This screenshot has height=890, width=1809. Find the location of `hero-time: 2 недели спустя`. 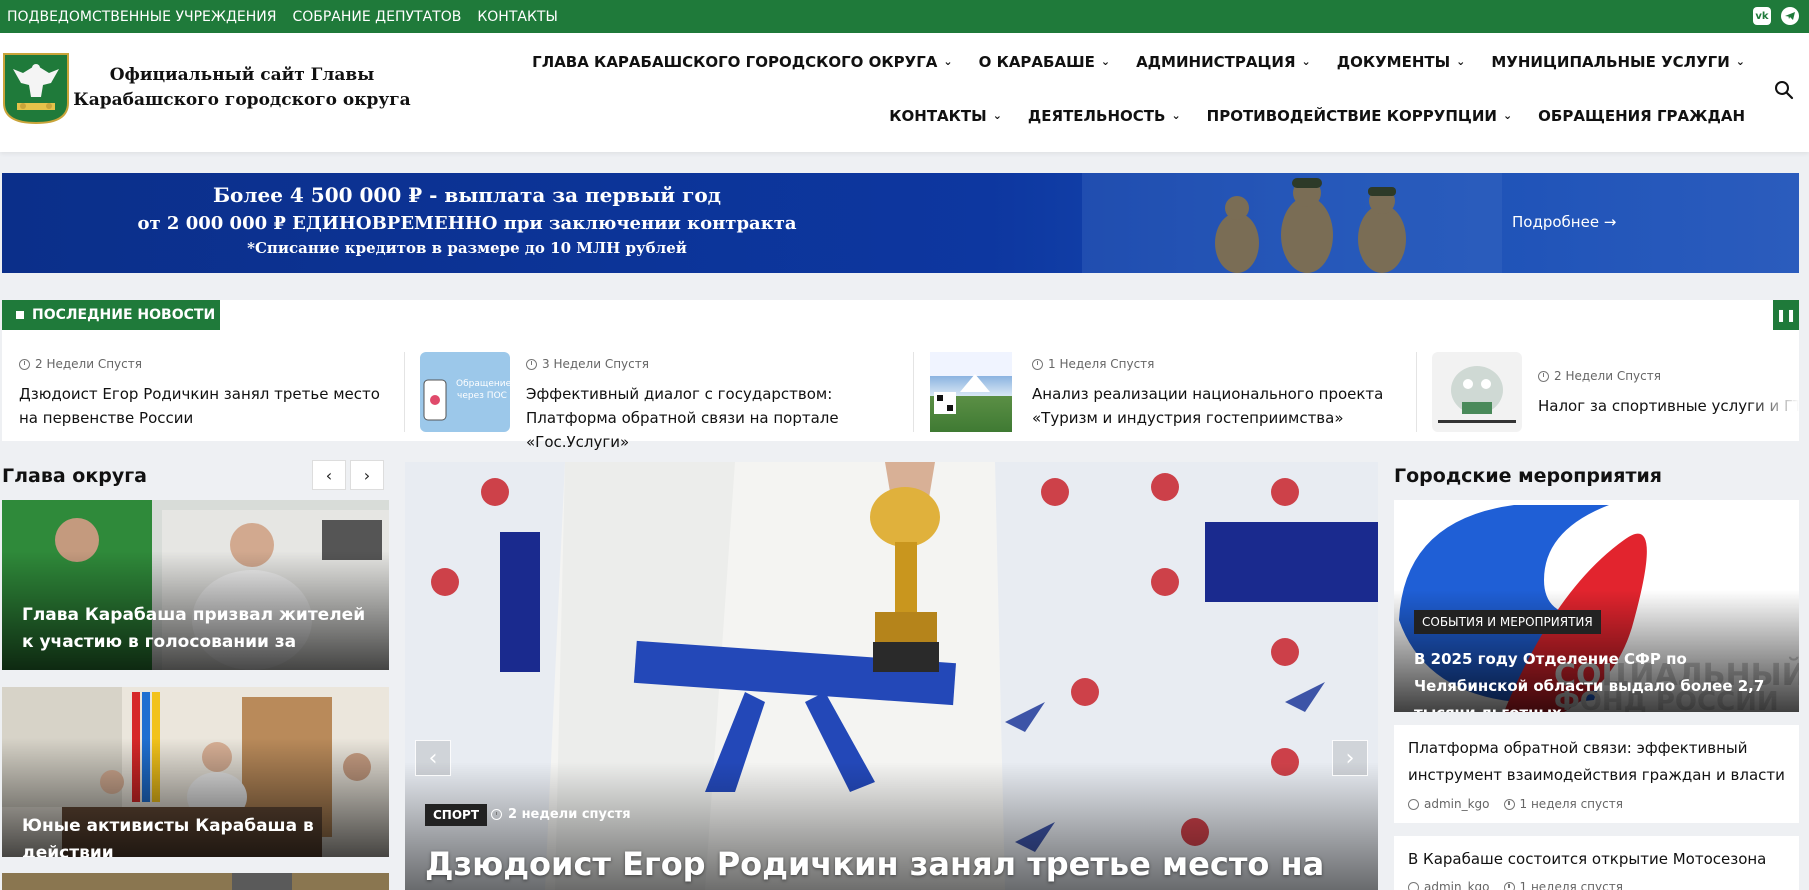

hero-time: 2 недели спустя is located at coordinates (561, 814).